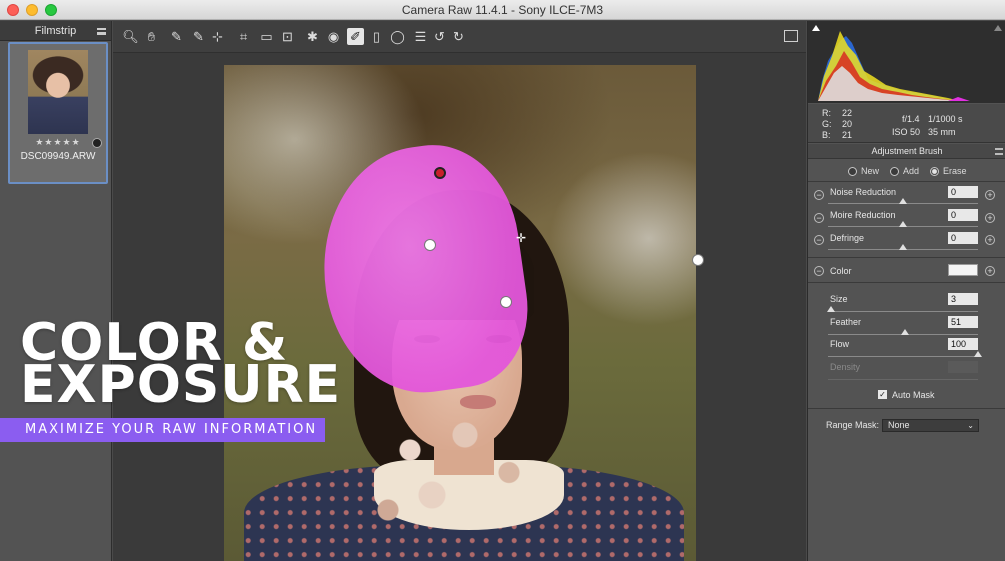  I want to click on iso-value: ISO 50, so click(906, 132).